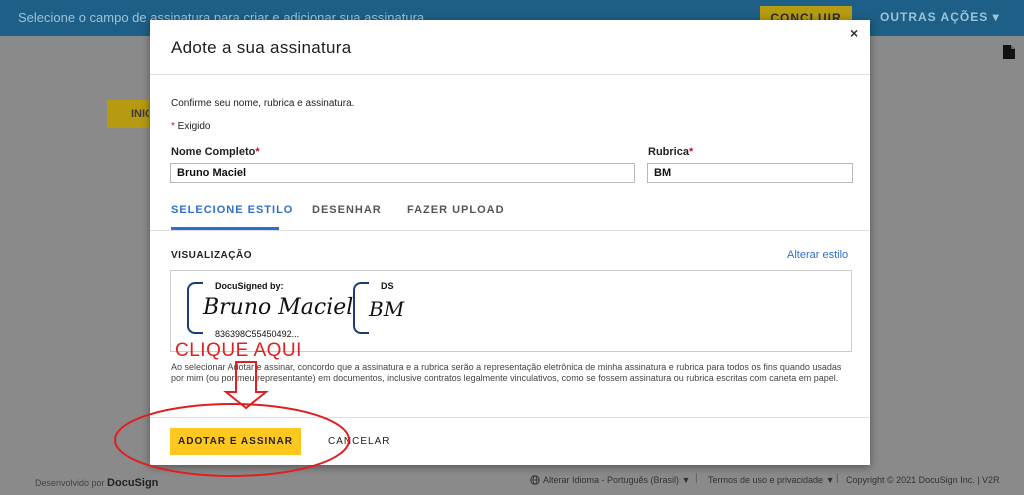  What do you see at coordinates (246, 385) in the screenshot?
I see `arrow-icon` at bounding box center [246, 385].